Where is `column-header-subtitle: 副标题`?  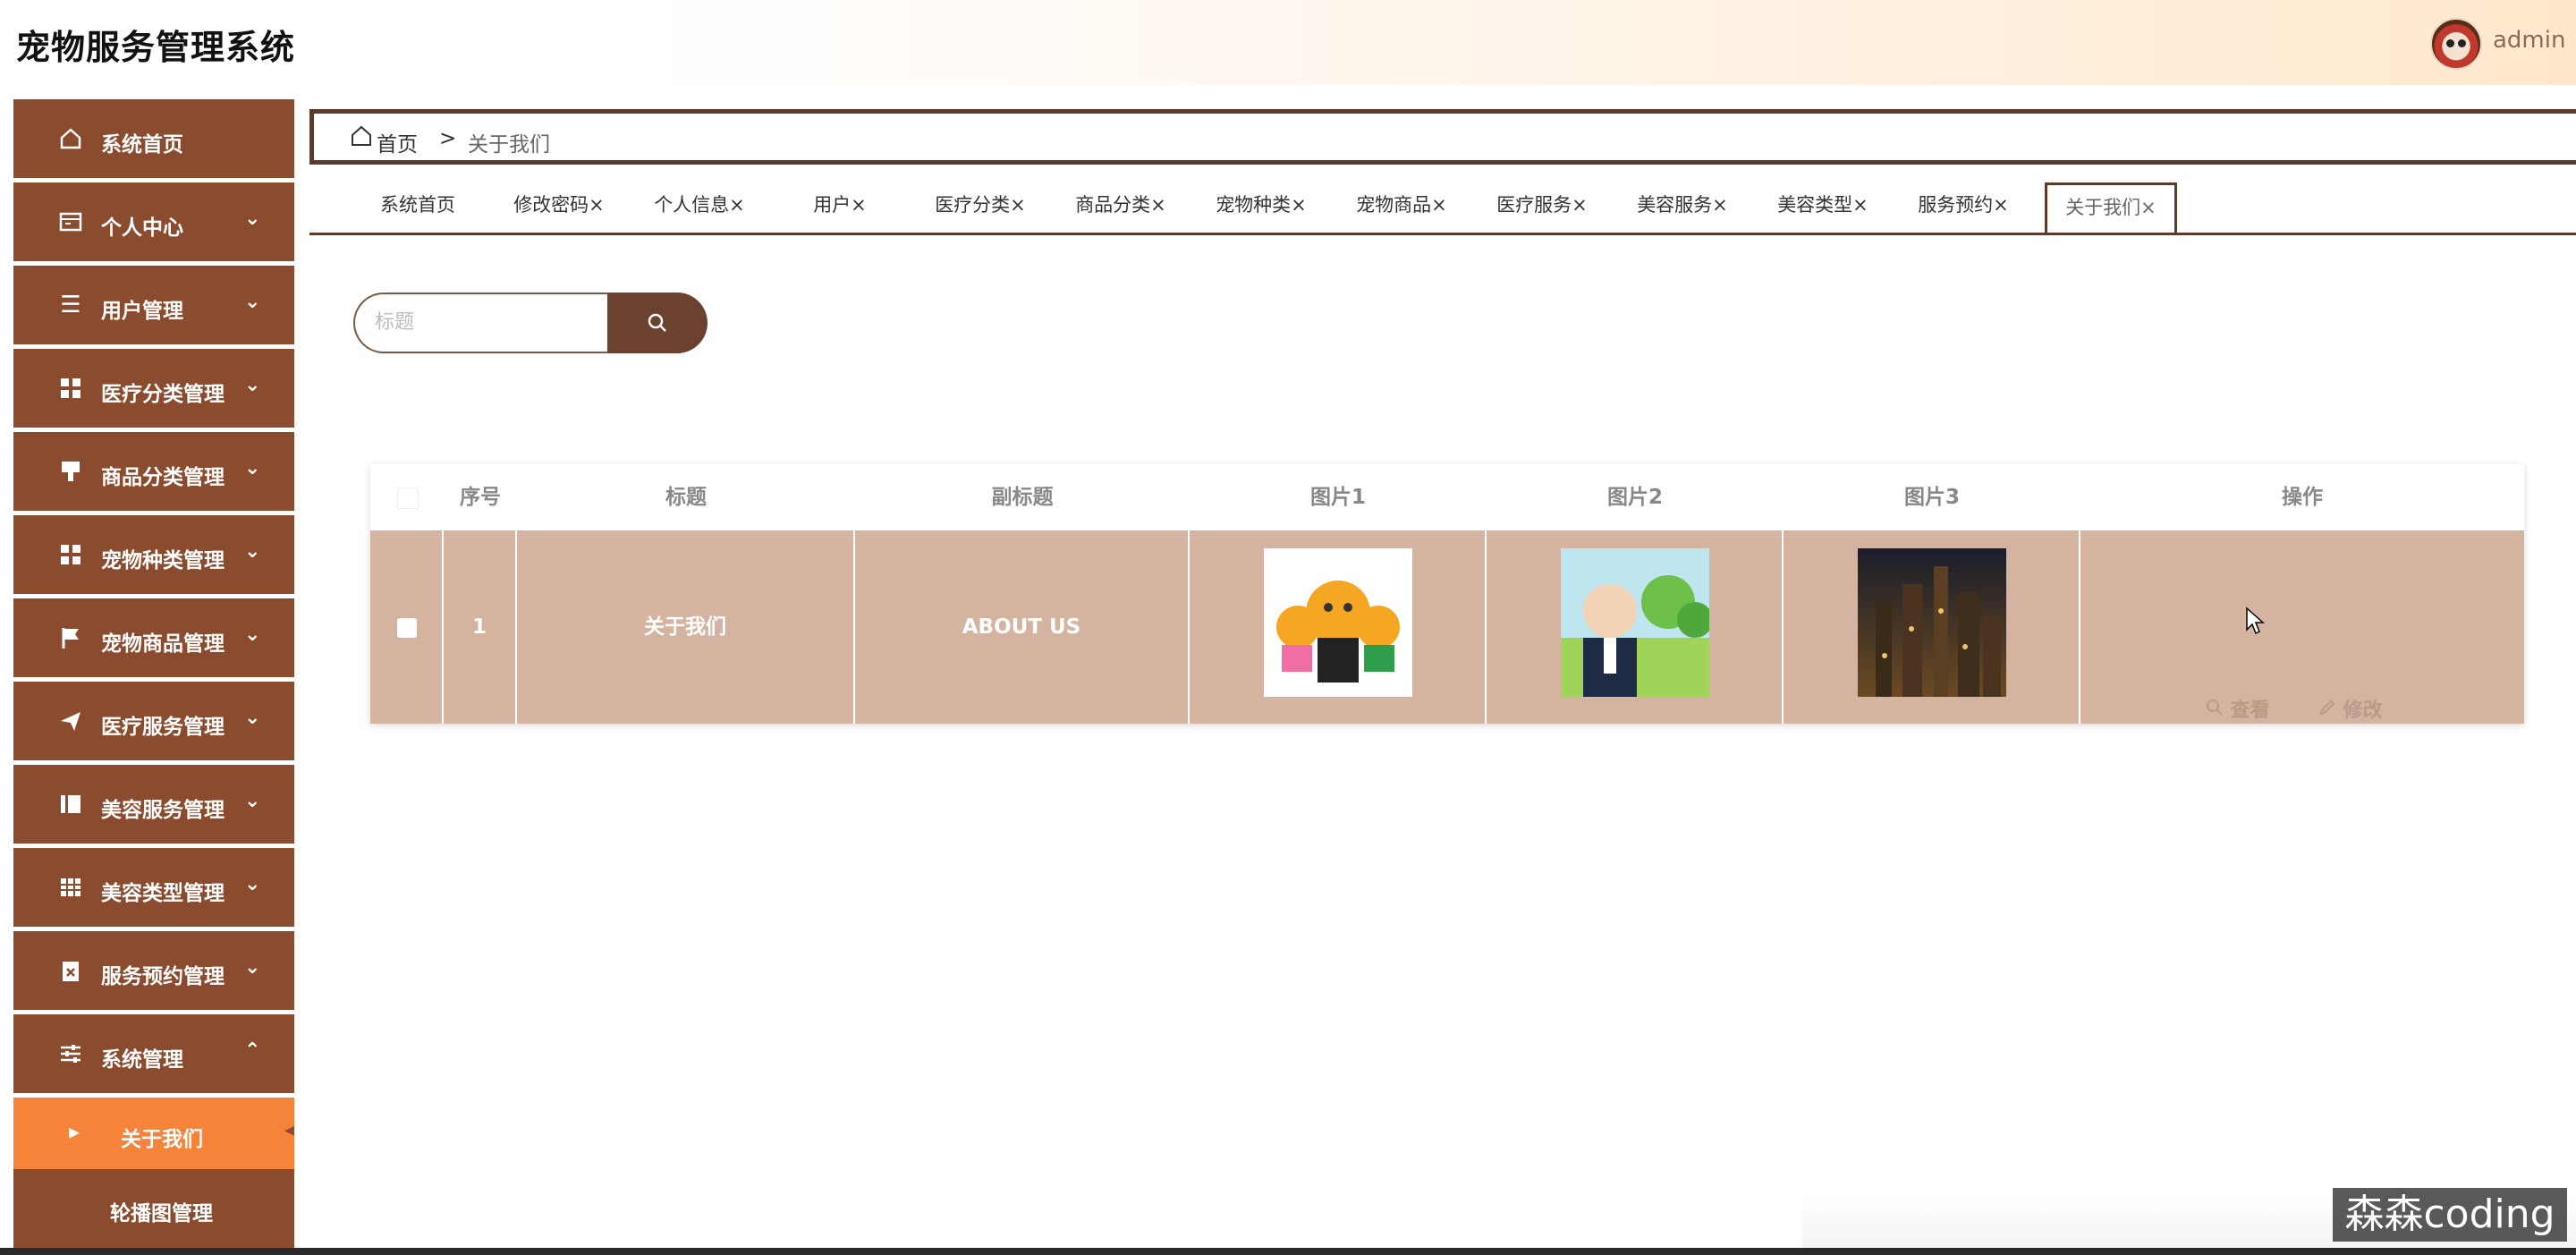 column-header-subtitle: 副标题 is located at coordinates (1022, 497).